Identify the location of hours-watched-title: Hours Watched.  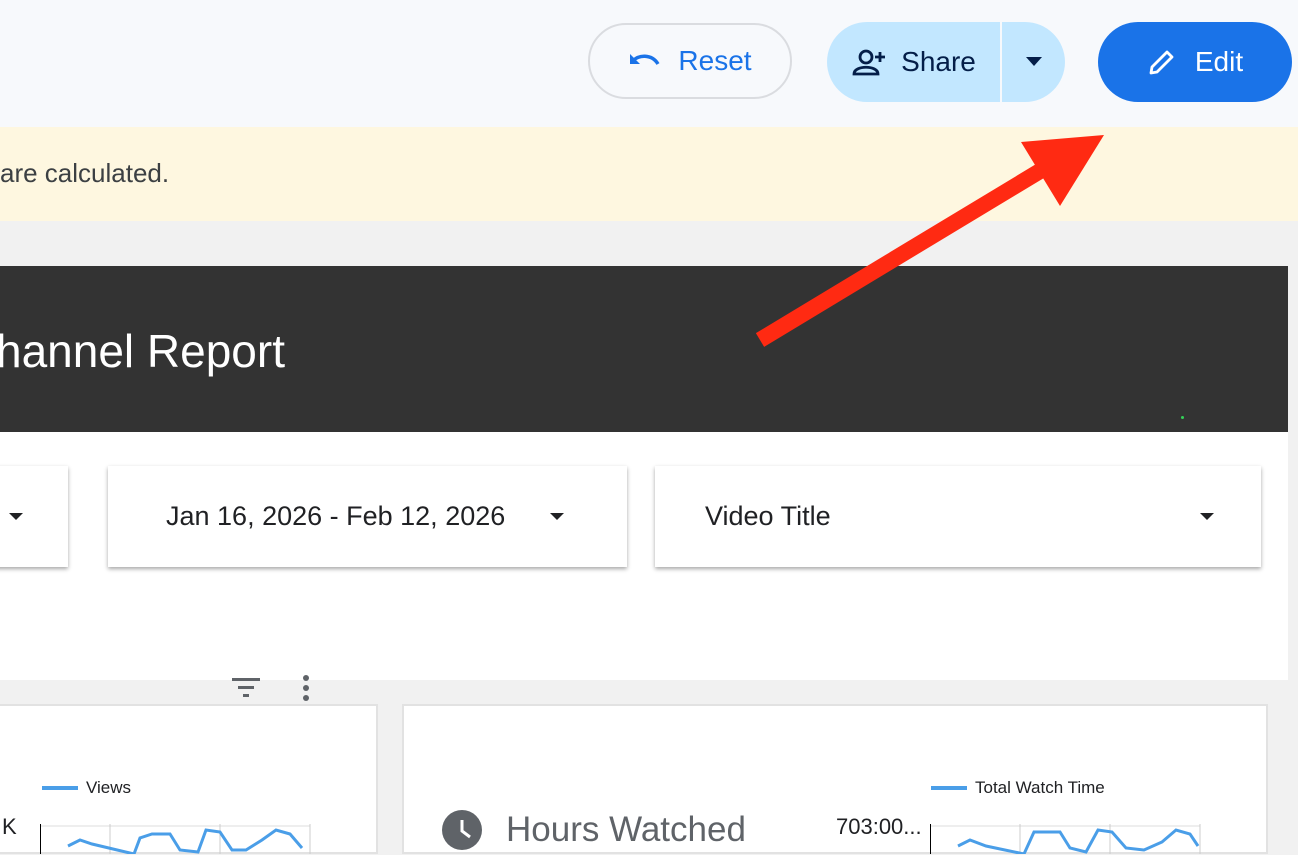
(626, 829).